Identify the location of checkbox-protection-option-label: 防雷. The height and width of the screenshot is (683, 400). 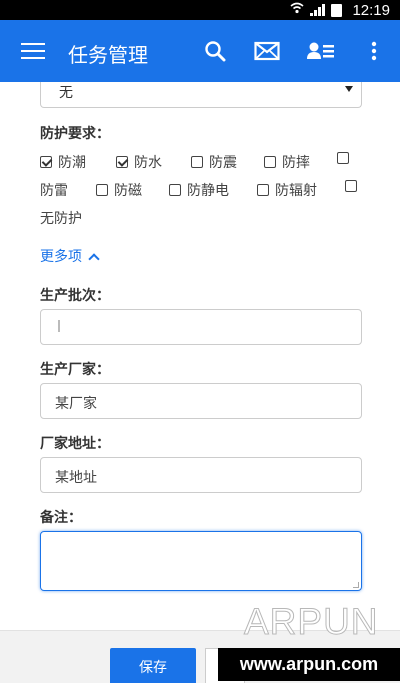
(54, 190).